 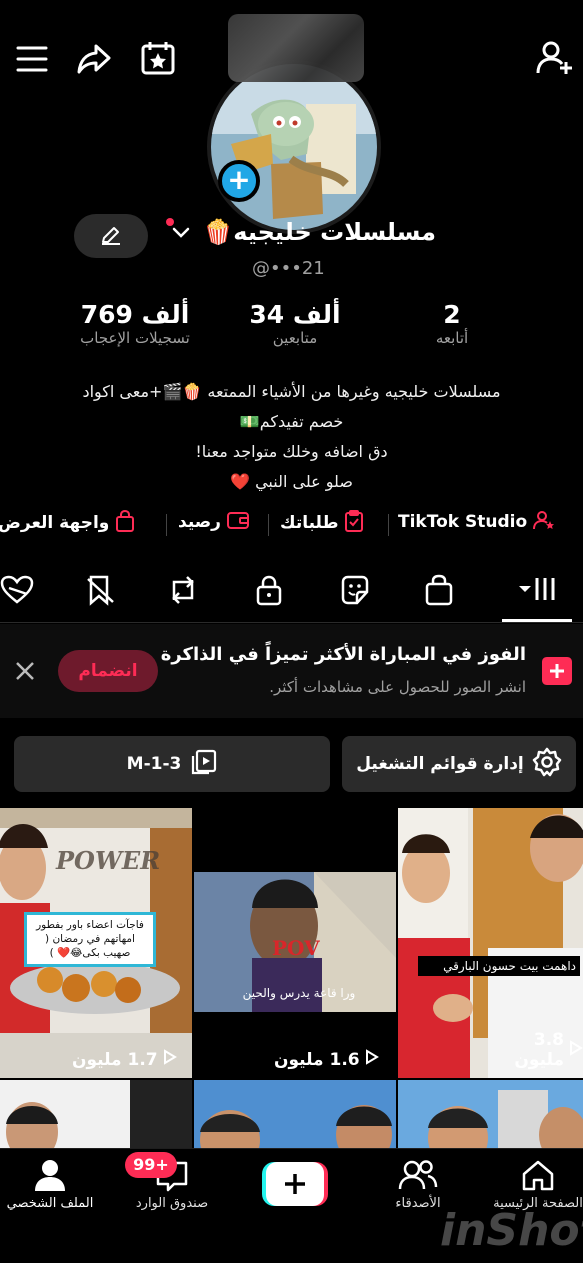 I want to click on stat-likes: 769 ألف تسجيلات الإعجاب, so click(x=135, y=323).